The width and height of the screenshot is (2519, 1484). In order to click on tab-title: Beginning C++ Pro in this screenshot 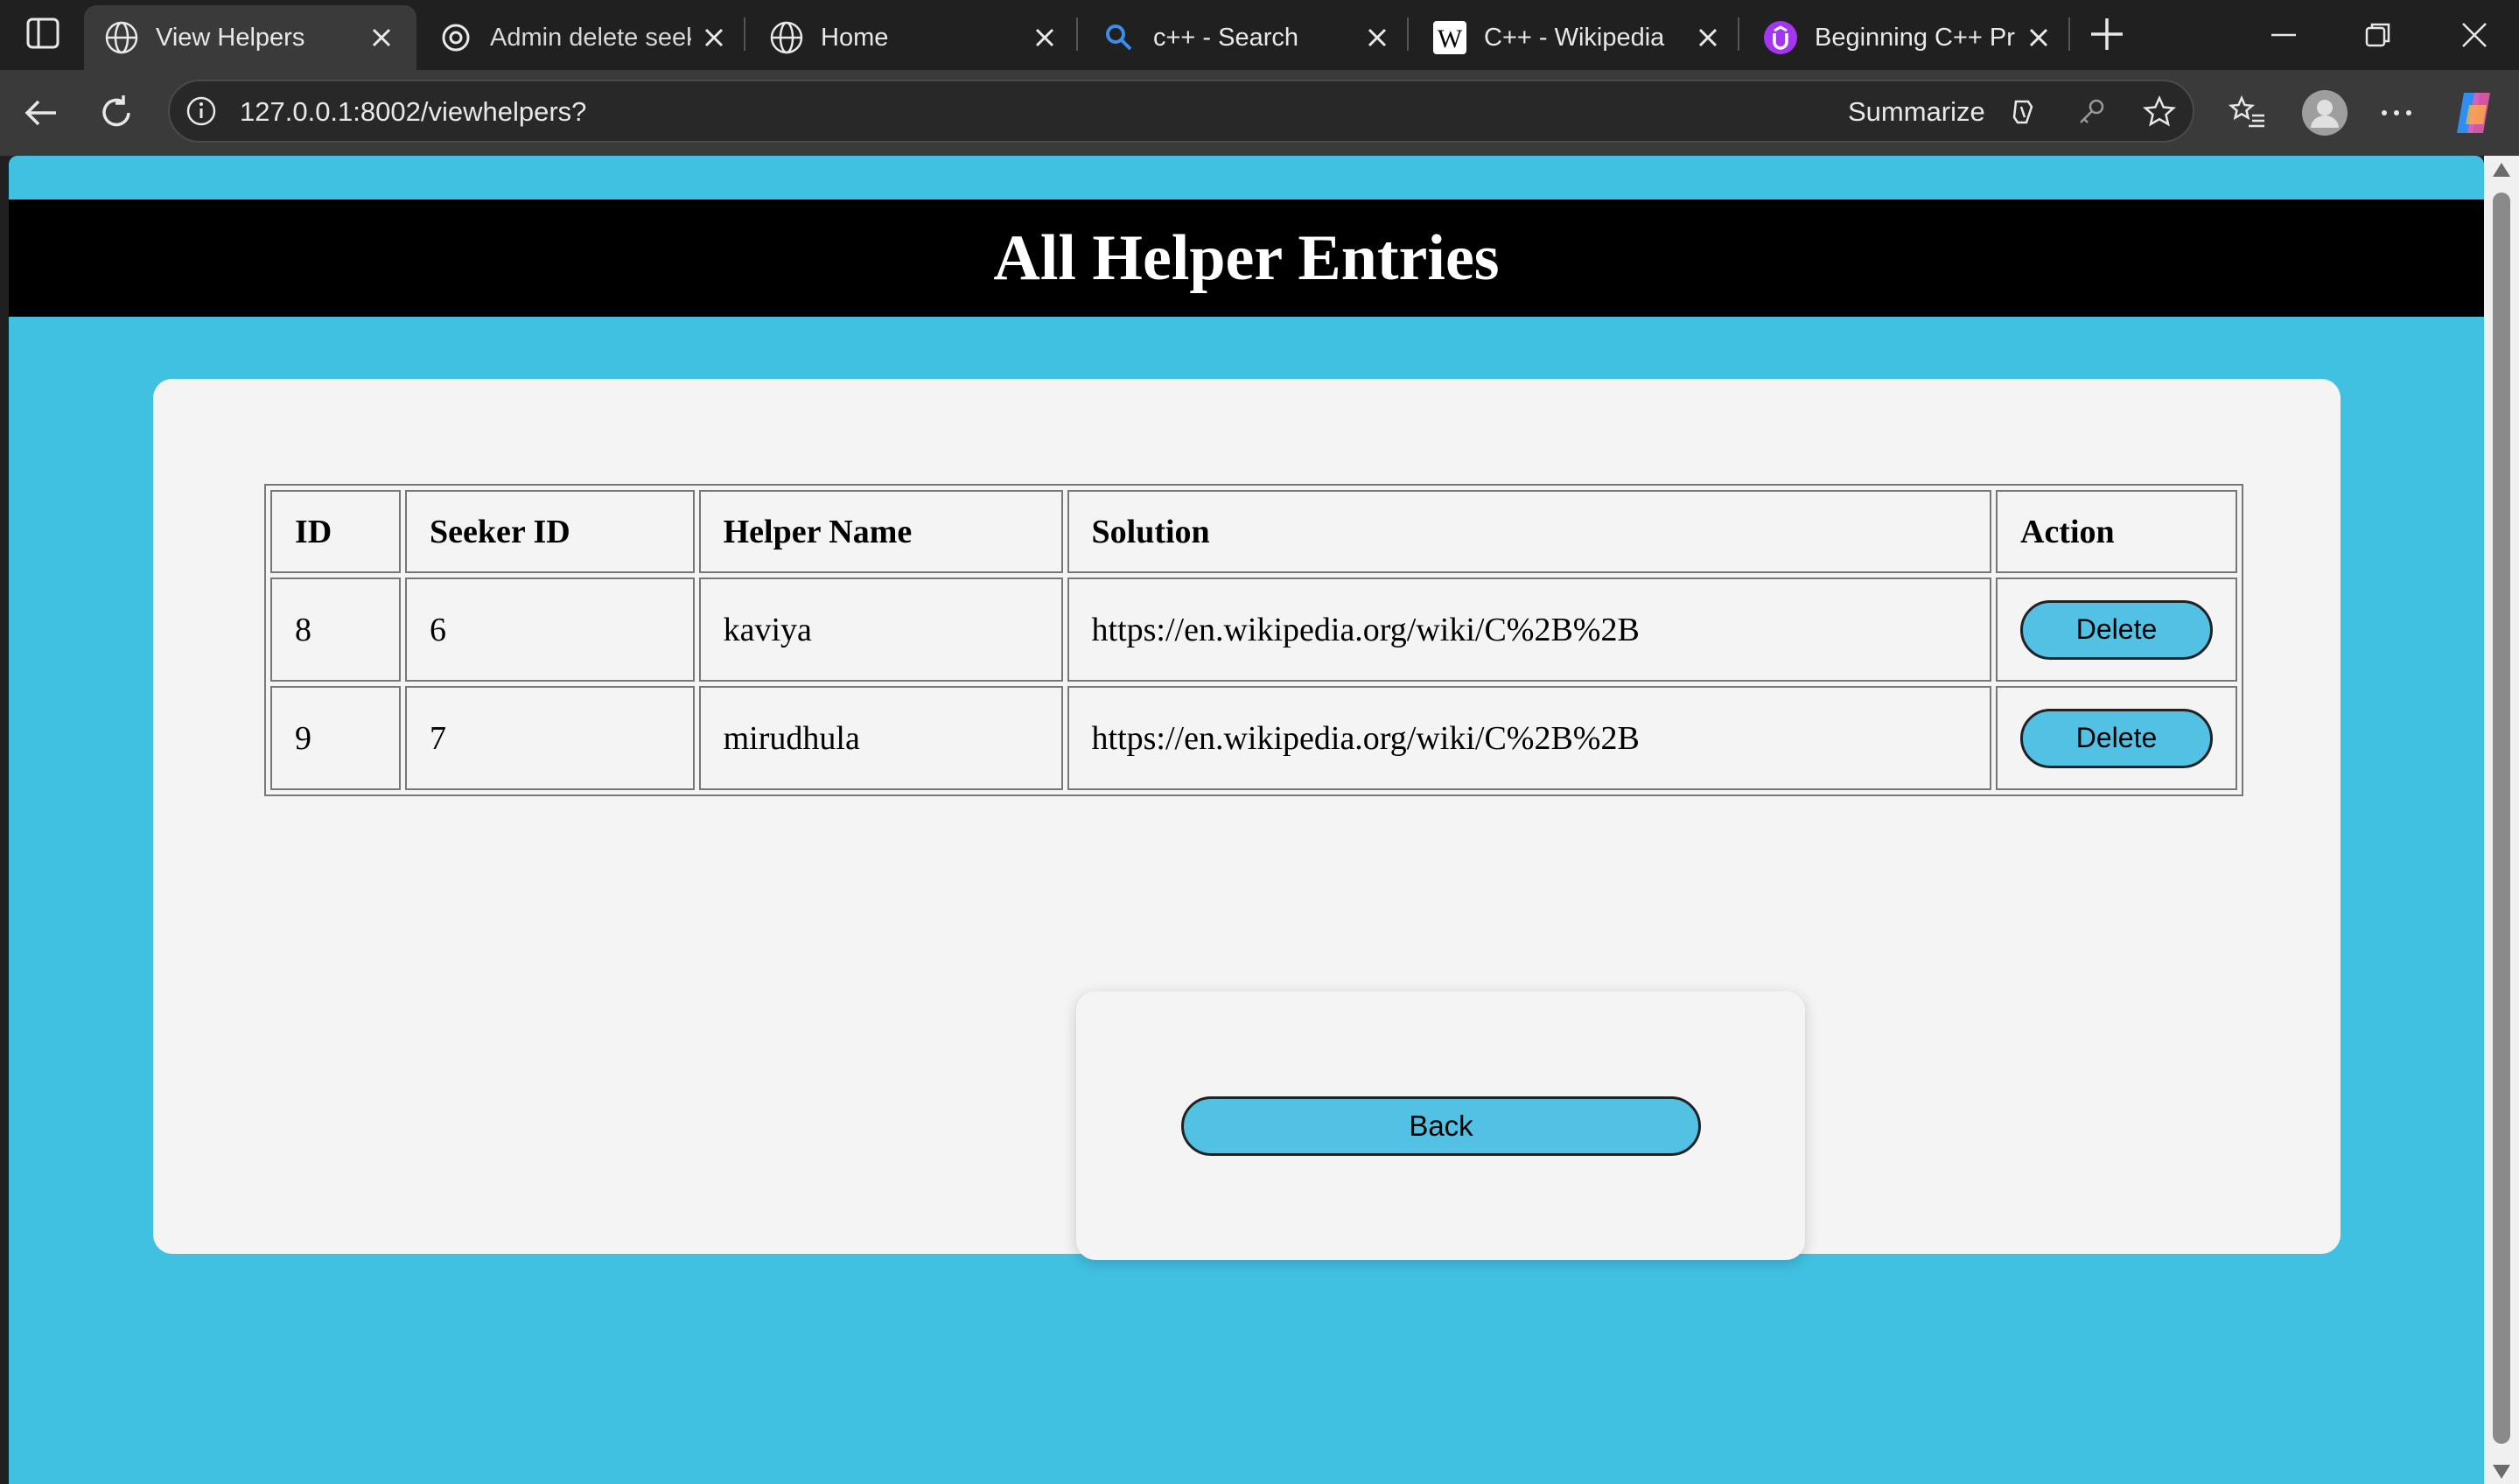, I will do `click(1915, 38)`.